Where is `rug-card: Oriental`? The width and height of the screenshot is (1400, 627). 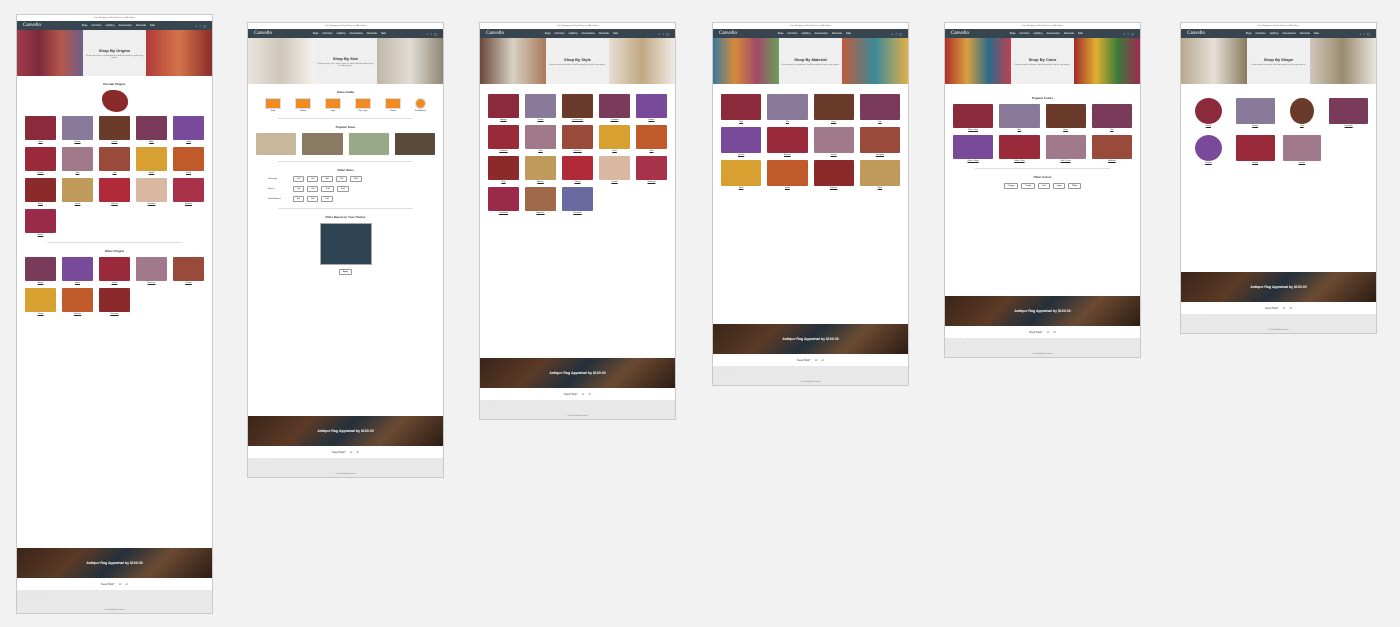
rug-card: Oriental is located at coordinates (614, 169).